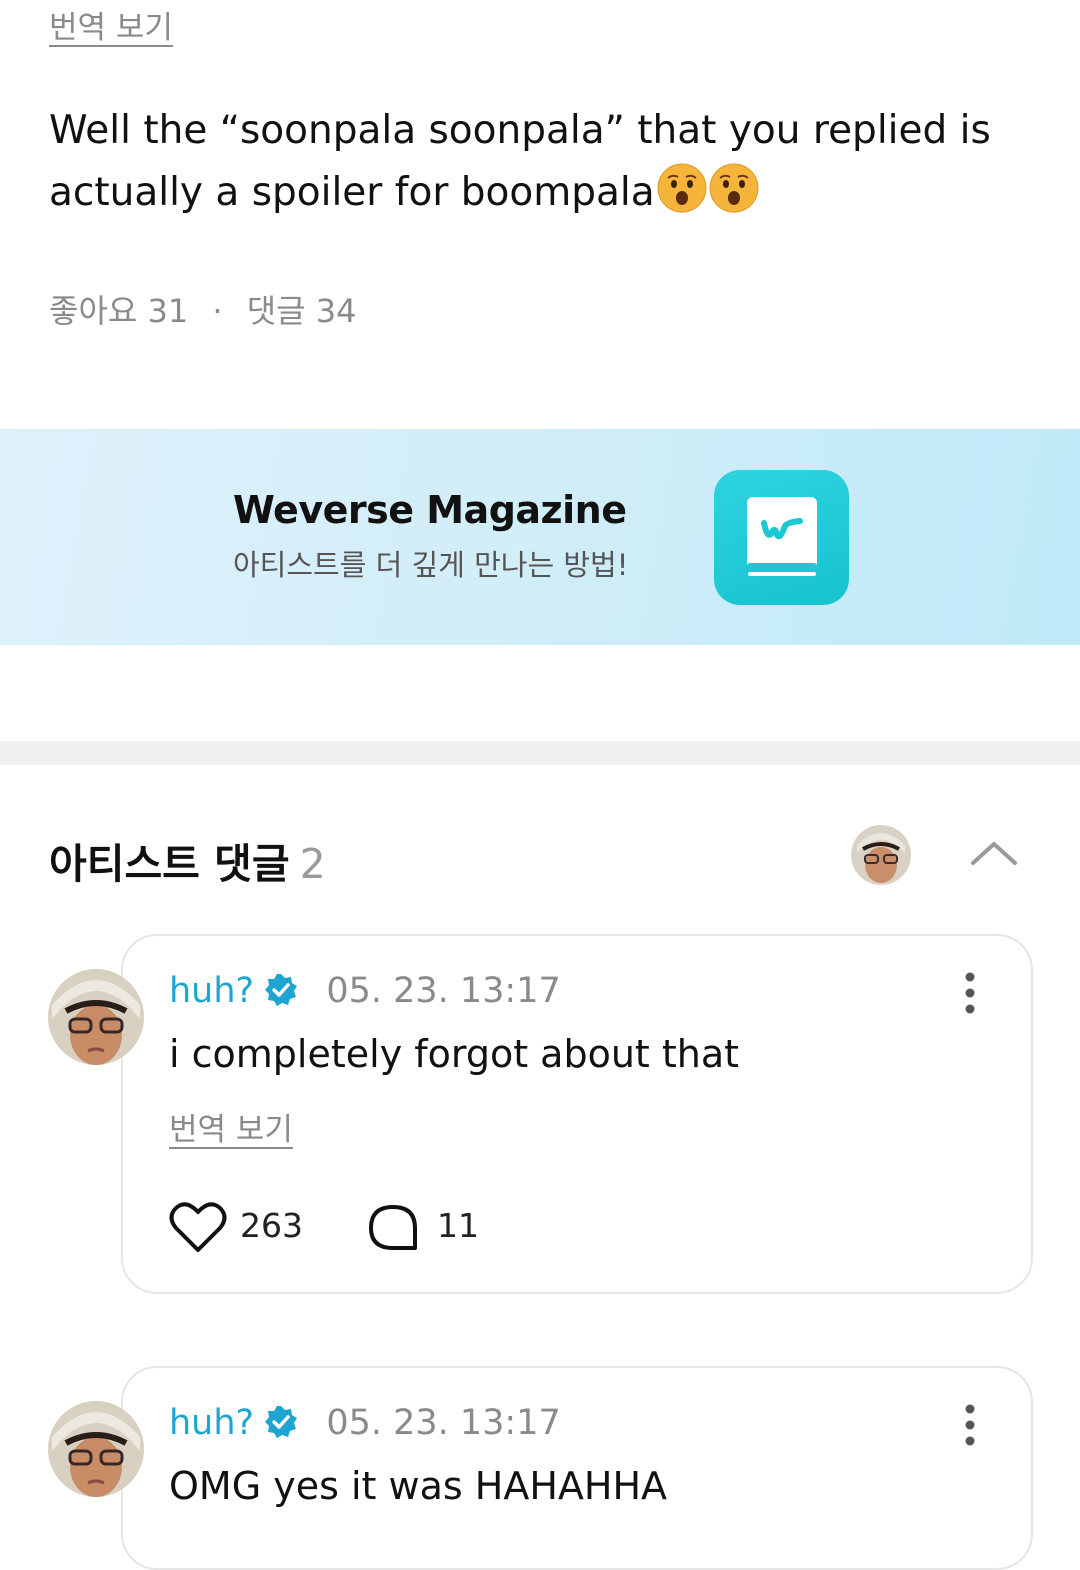 The image size is (1080, 1570). I want to click on weverse-magazine-icon, so click(781, 537).